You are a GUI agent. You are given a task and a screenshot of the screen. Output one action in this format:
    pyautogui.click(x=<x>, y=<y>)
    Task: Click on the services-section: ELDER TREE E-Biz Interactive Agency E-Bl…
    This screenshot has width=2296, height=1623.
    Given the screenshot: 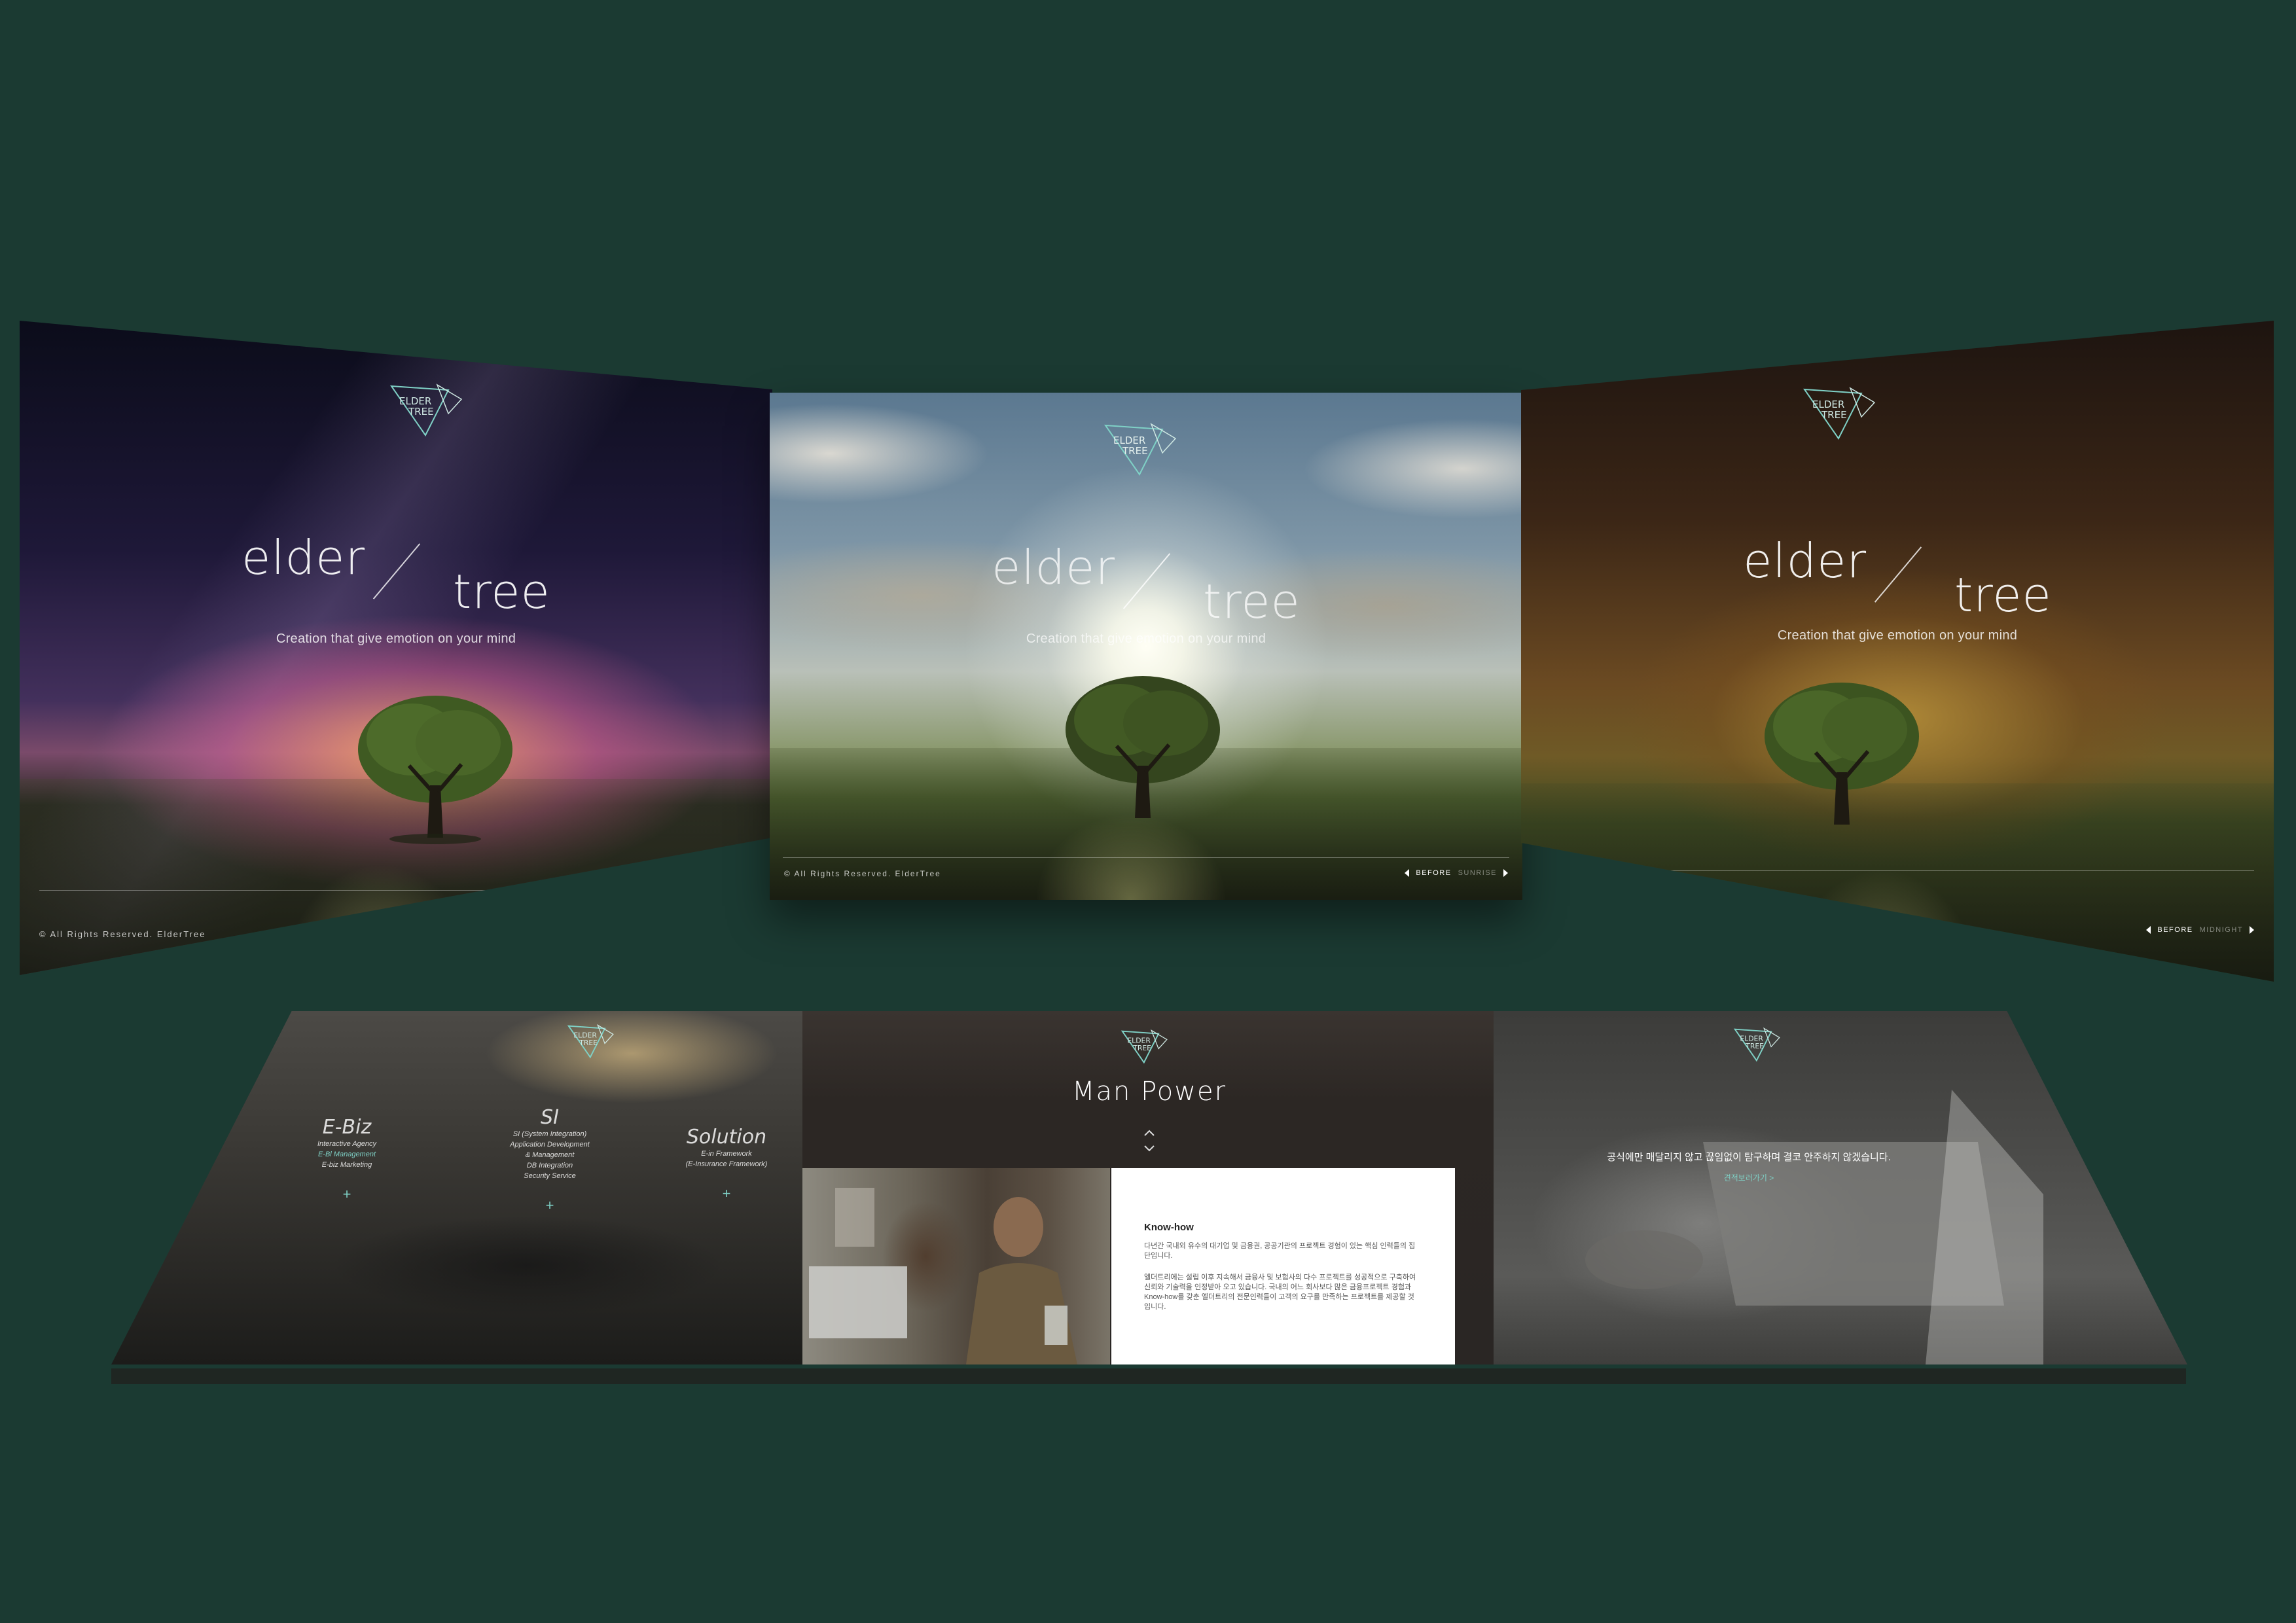 What is the action you would take?
    pyautogui.click(x=458, y=1187)
    